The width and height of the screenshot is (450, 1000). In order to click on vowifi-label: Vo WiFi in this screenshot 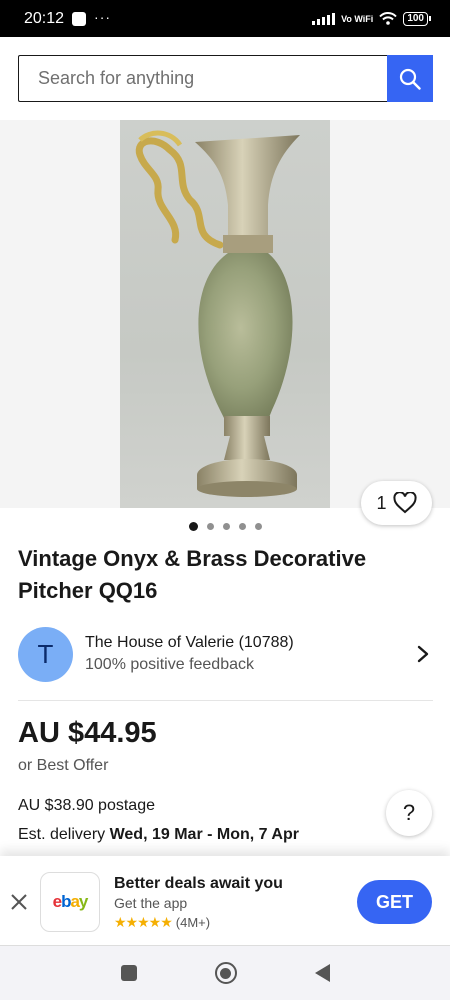, I will do `click(357, 18)`.